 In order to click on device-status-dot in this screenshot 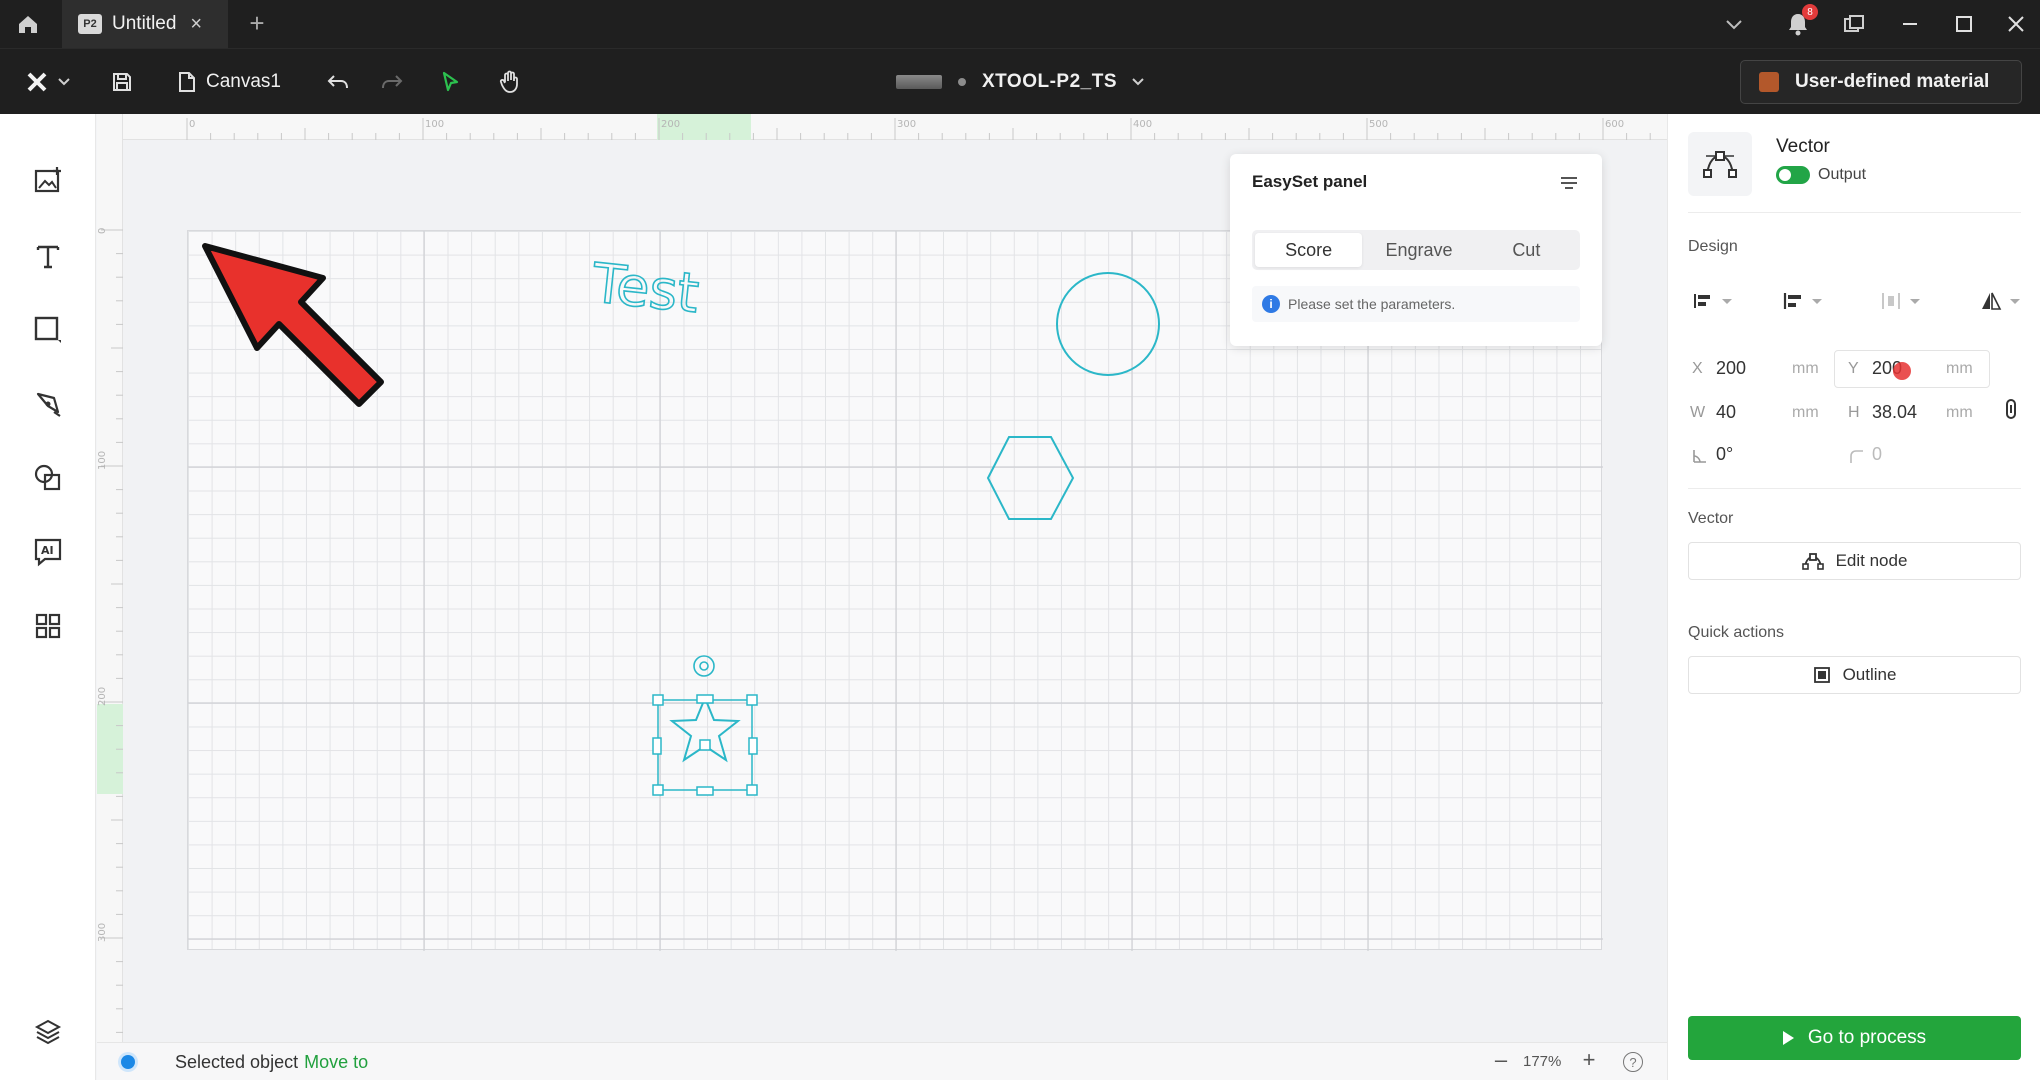, I will do `click(962, 82)`.